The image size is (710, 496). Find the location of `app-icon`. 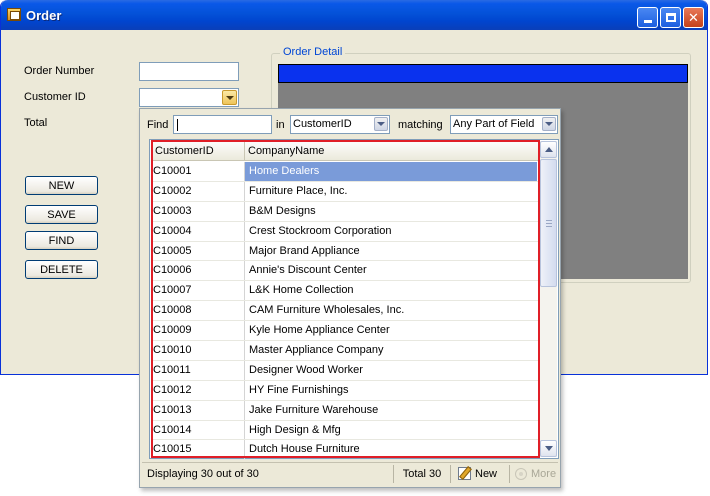

app-icon is located at coordinates (14, 14).